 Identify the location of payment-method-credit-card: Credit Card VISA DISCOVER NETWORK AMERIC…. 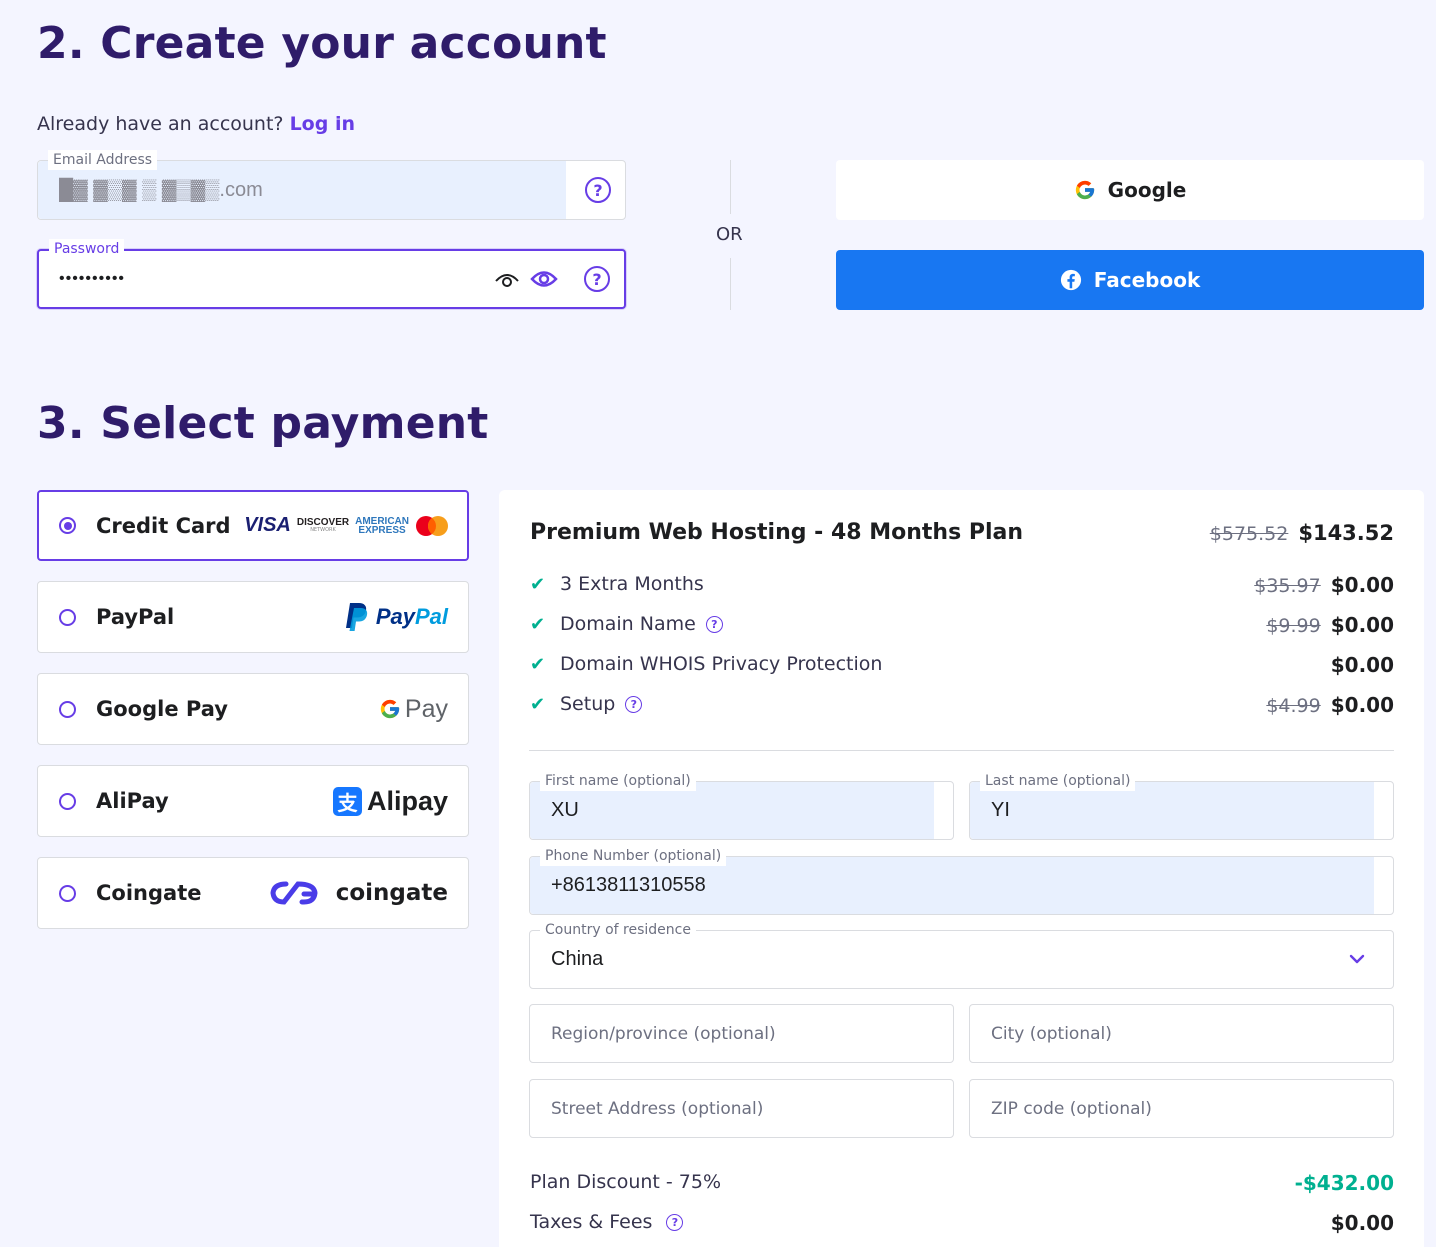
(253, 525).